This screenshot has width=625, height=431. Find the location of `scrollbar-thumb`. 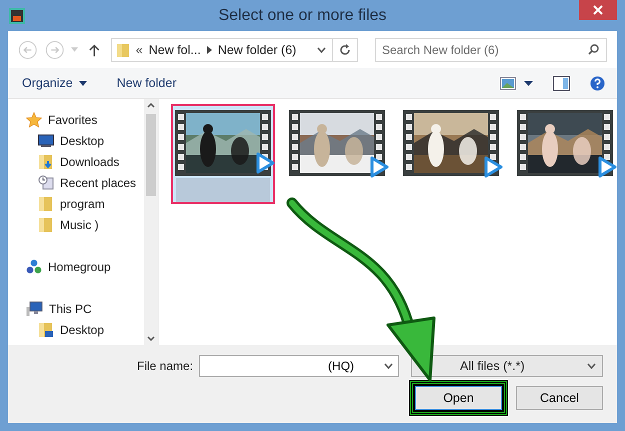

scrollbar-thumb is located at coordinates (151, 155).